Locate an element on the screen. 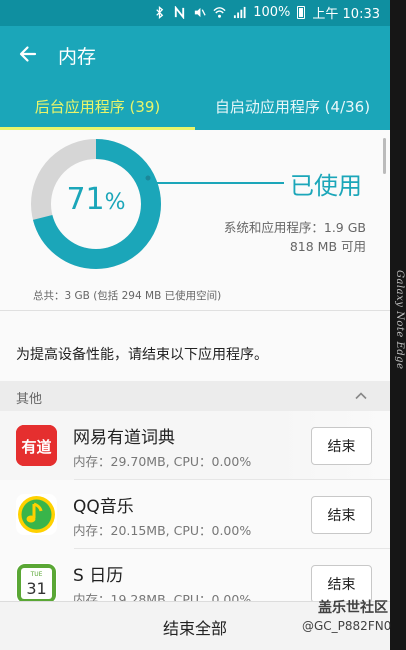  page-title: 内存 is located at coordinates (77, 57).